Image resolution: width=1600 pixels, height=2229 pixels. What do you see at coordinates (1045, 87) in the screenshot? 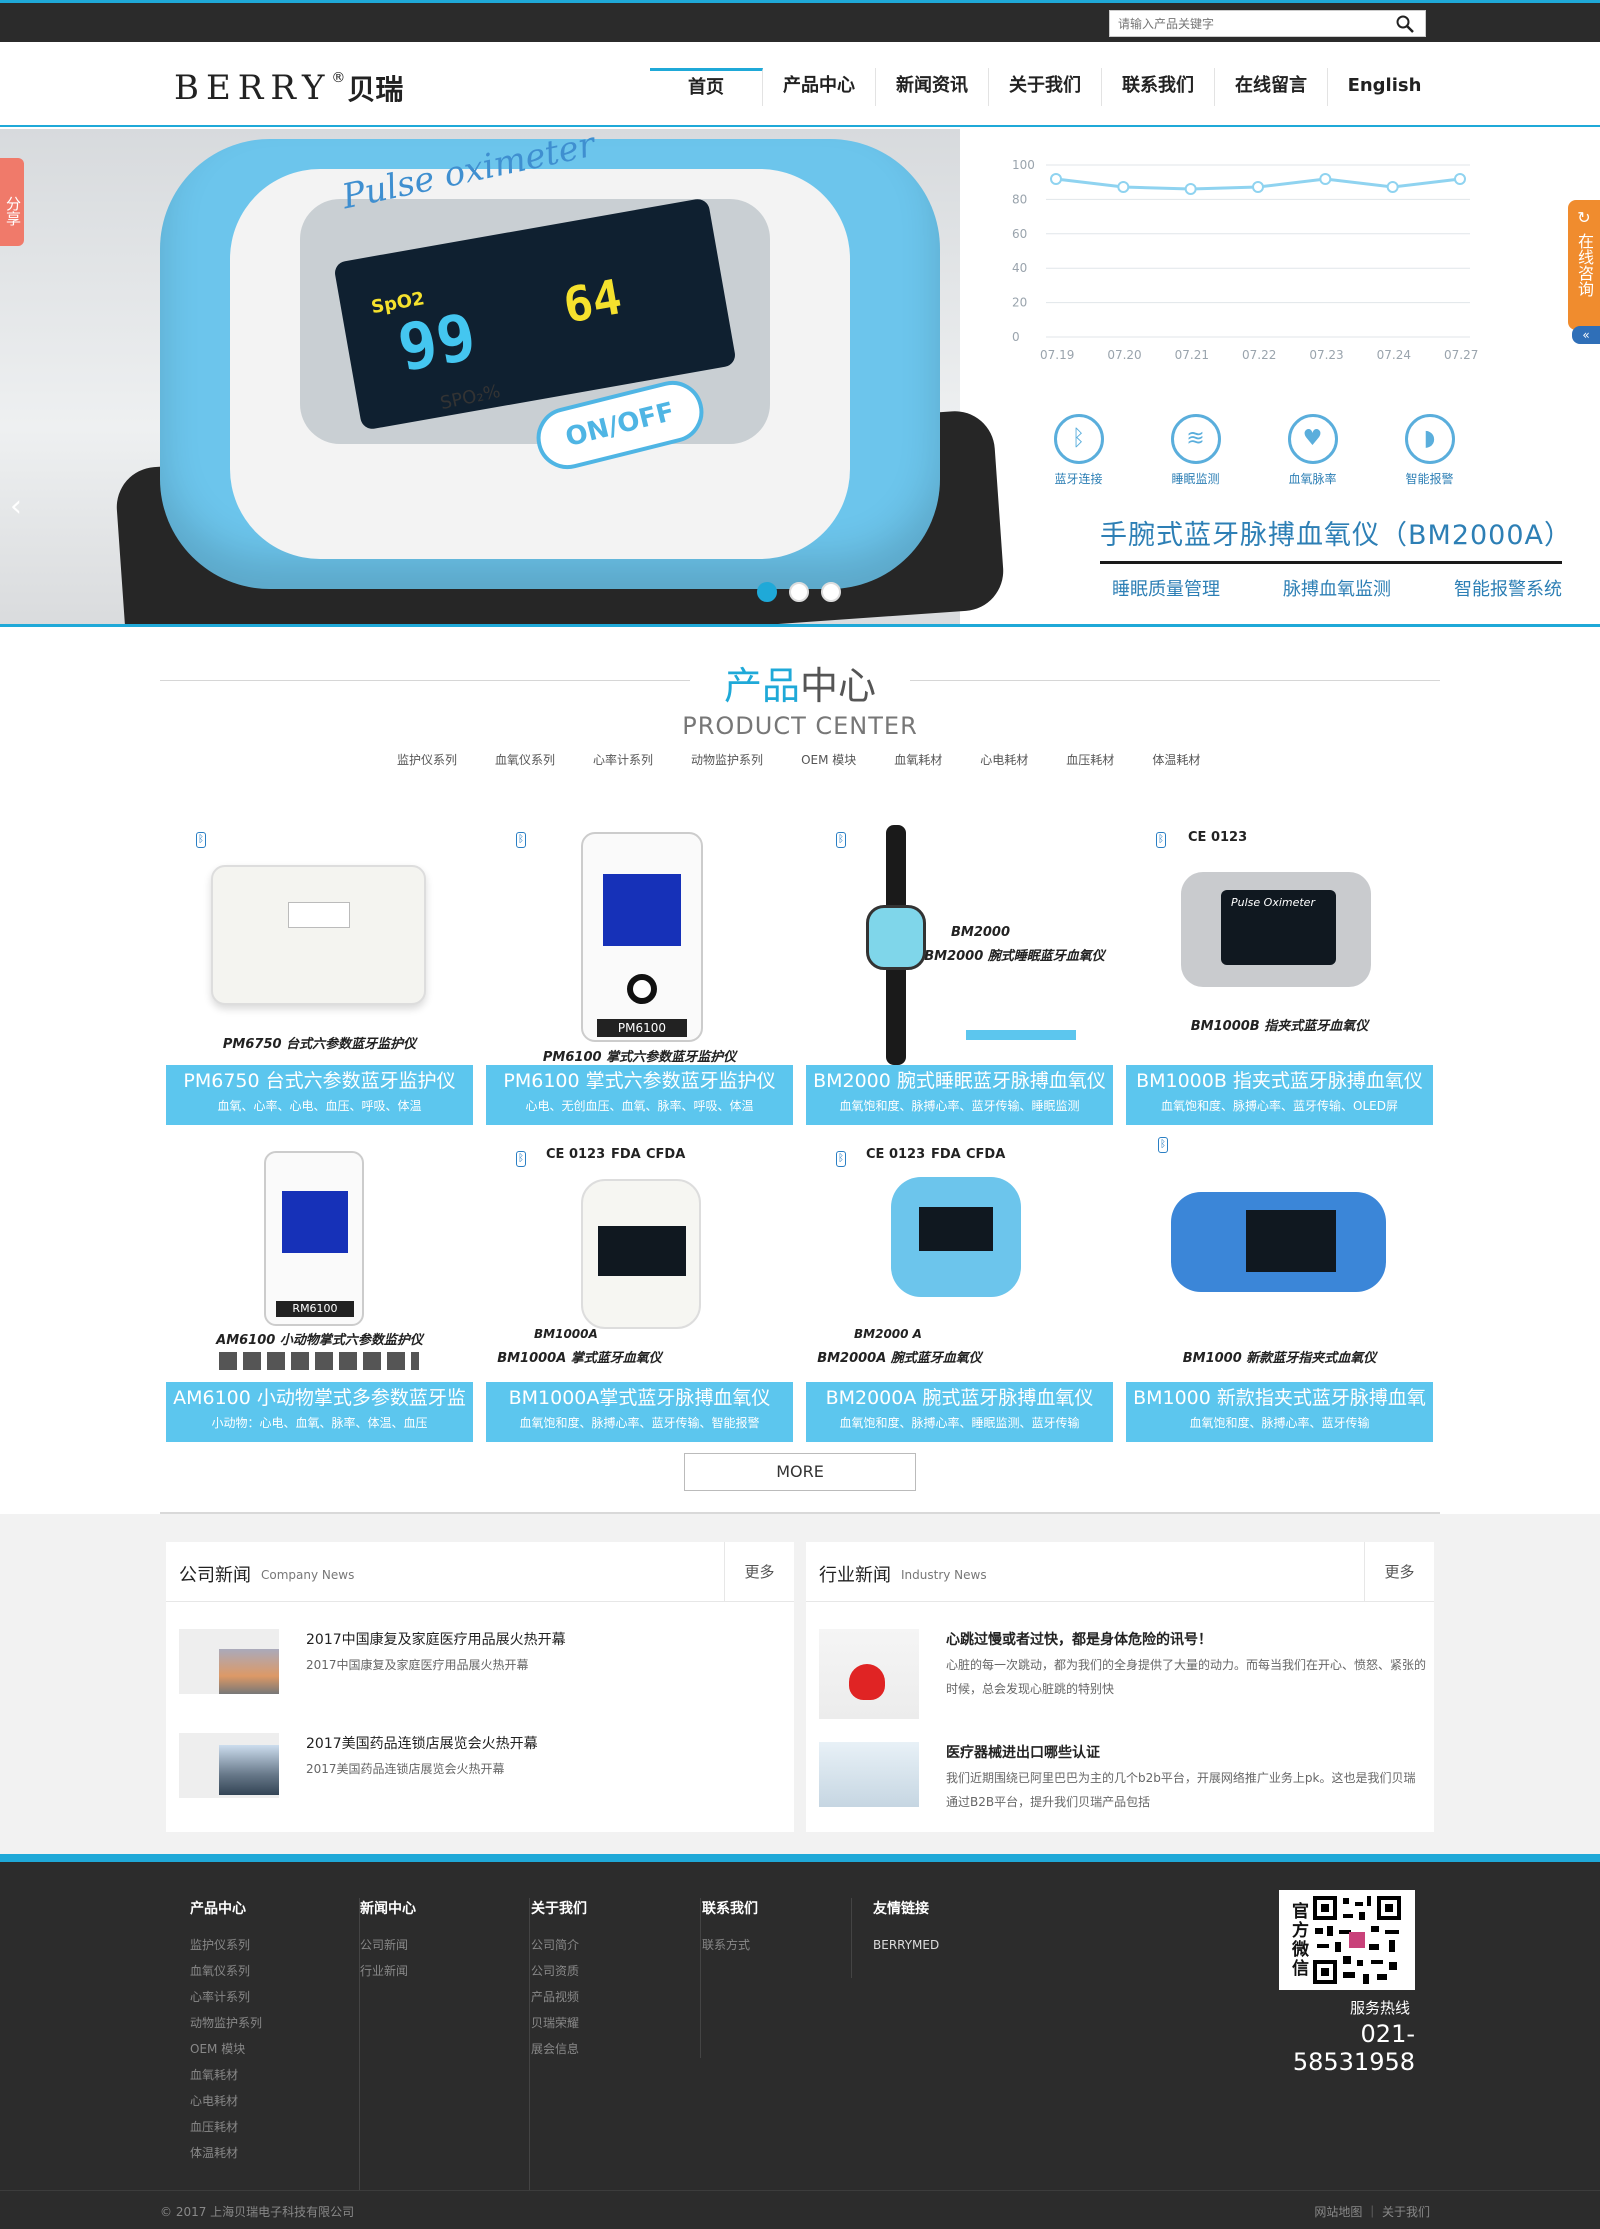
I see `nav-about: 关于我们` at bounding box center [1045, 87].